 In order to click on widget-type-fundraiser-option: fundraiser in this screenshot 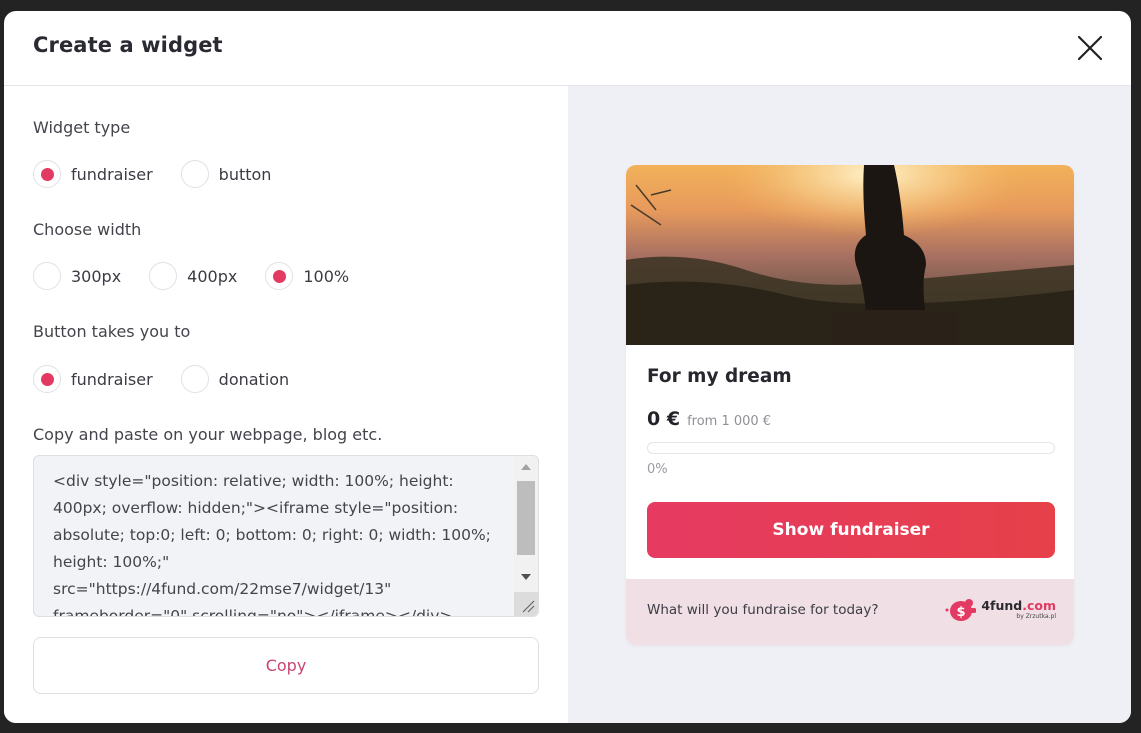, I will do `click(93, 174)`.